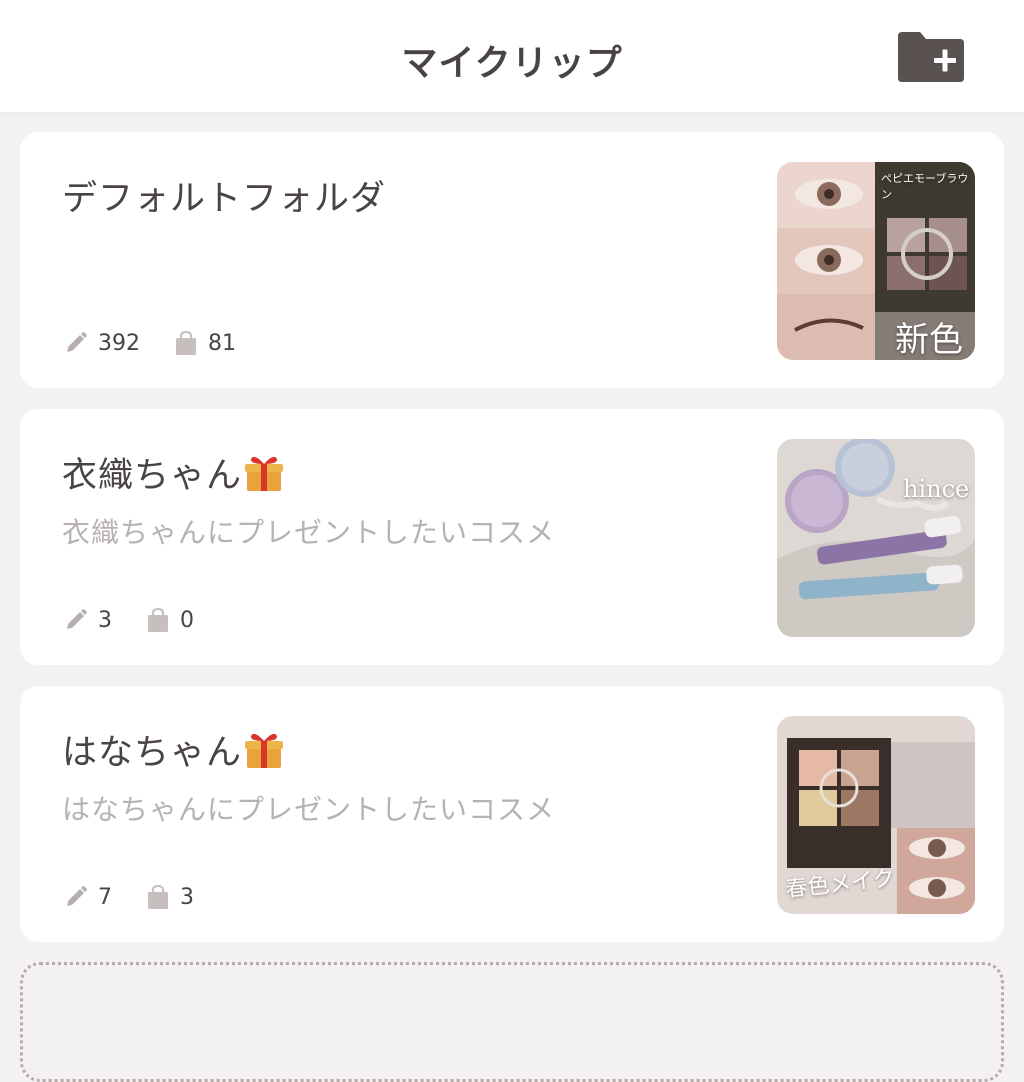  I want to click on folder-thumbnail: hince, so click(876, 538).